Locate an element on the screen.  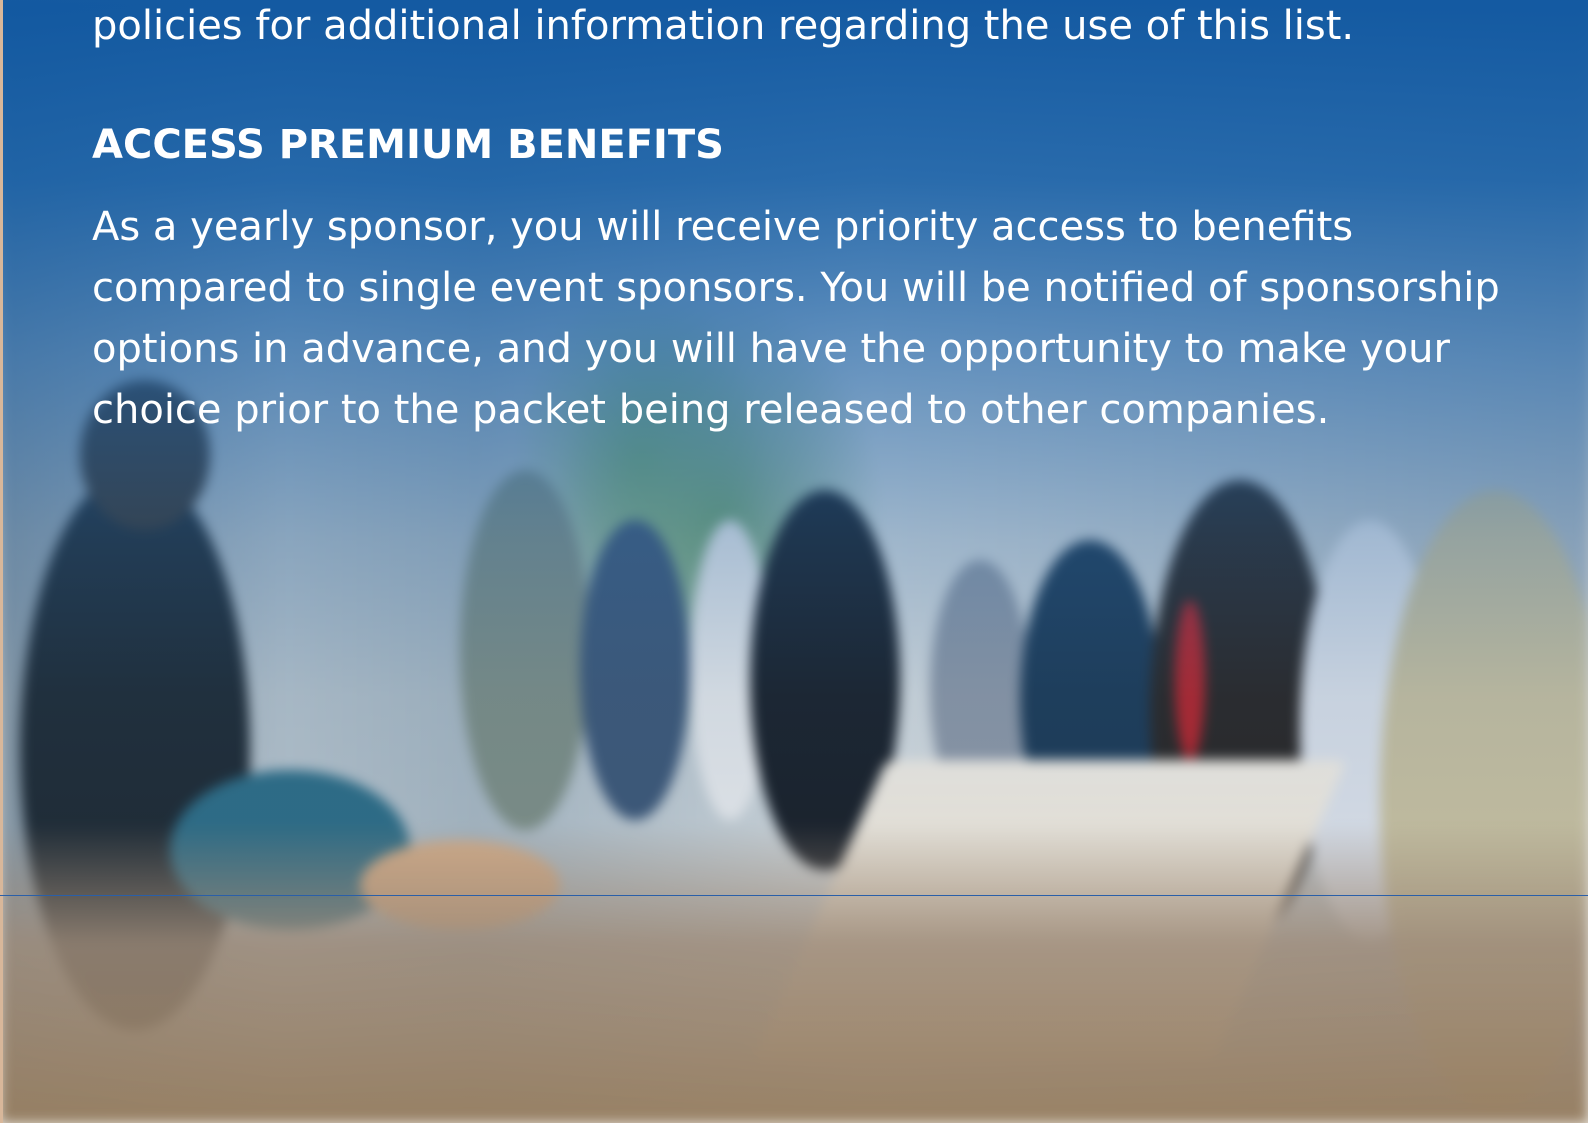
section-heading: ACCESS PREMIUM BENEFITS is located at coordinates (408, 145).